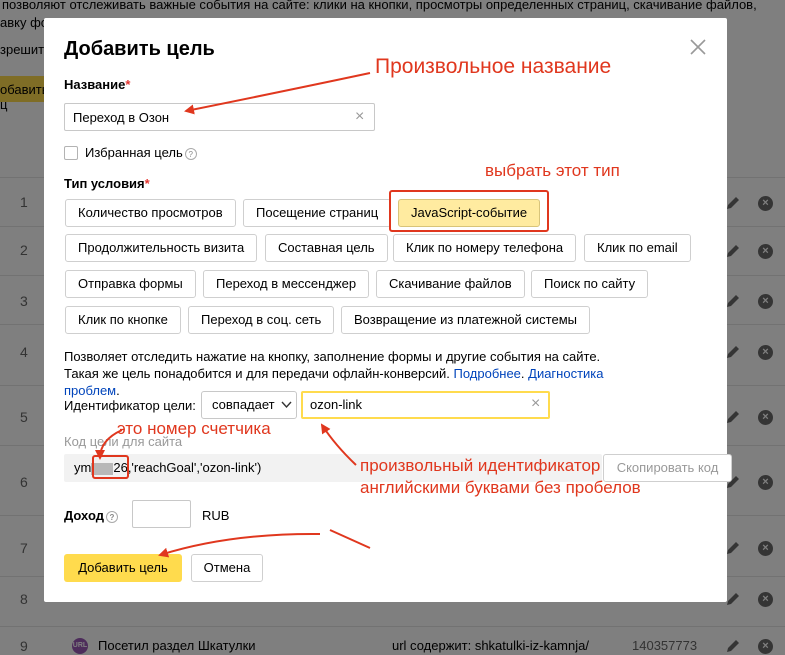 The image size is (785, 655). Describe the element at coordinates (71, 153) in the screenshot. I see `favorite-checkbox` at that location.